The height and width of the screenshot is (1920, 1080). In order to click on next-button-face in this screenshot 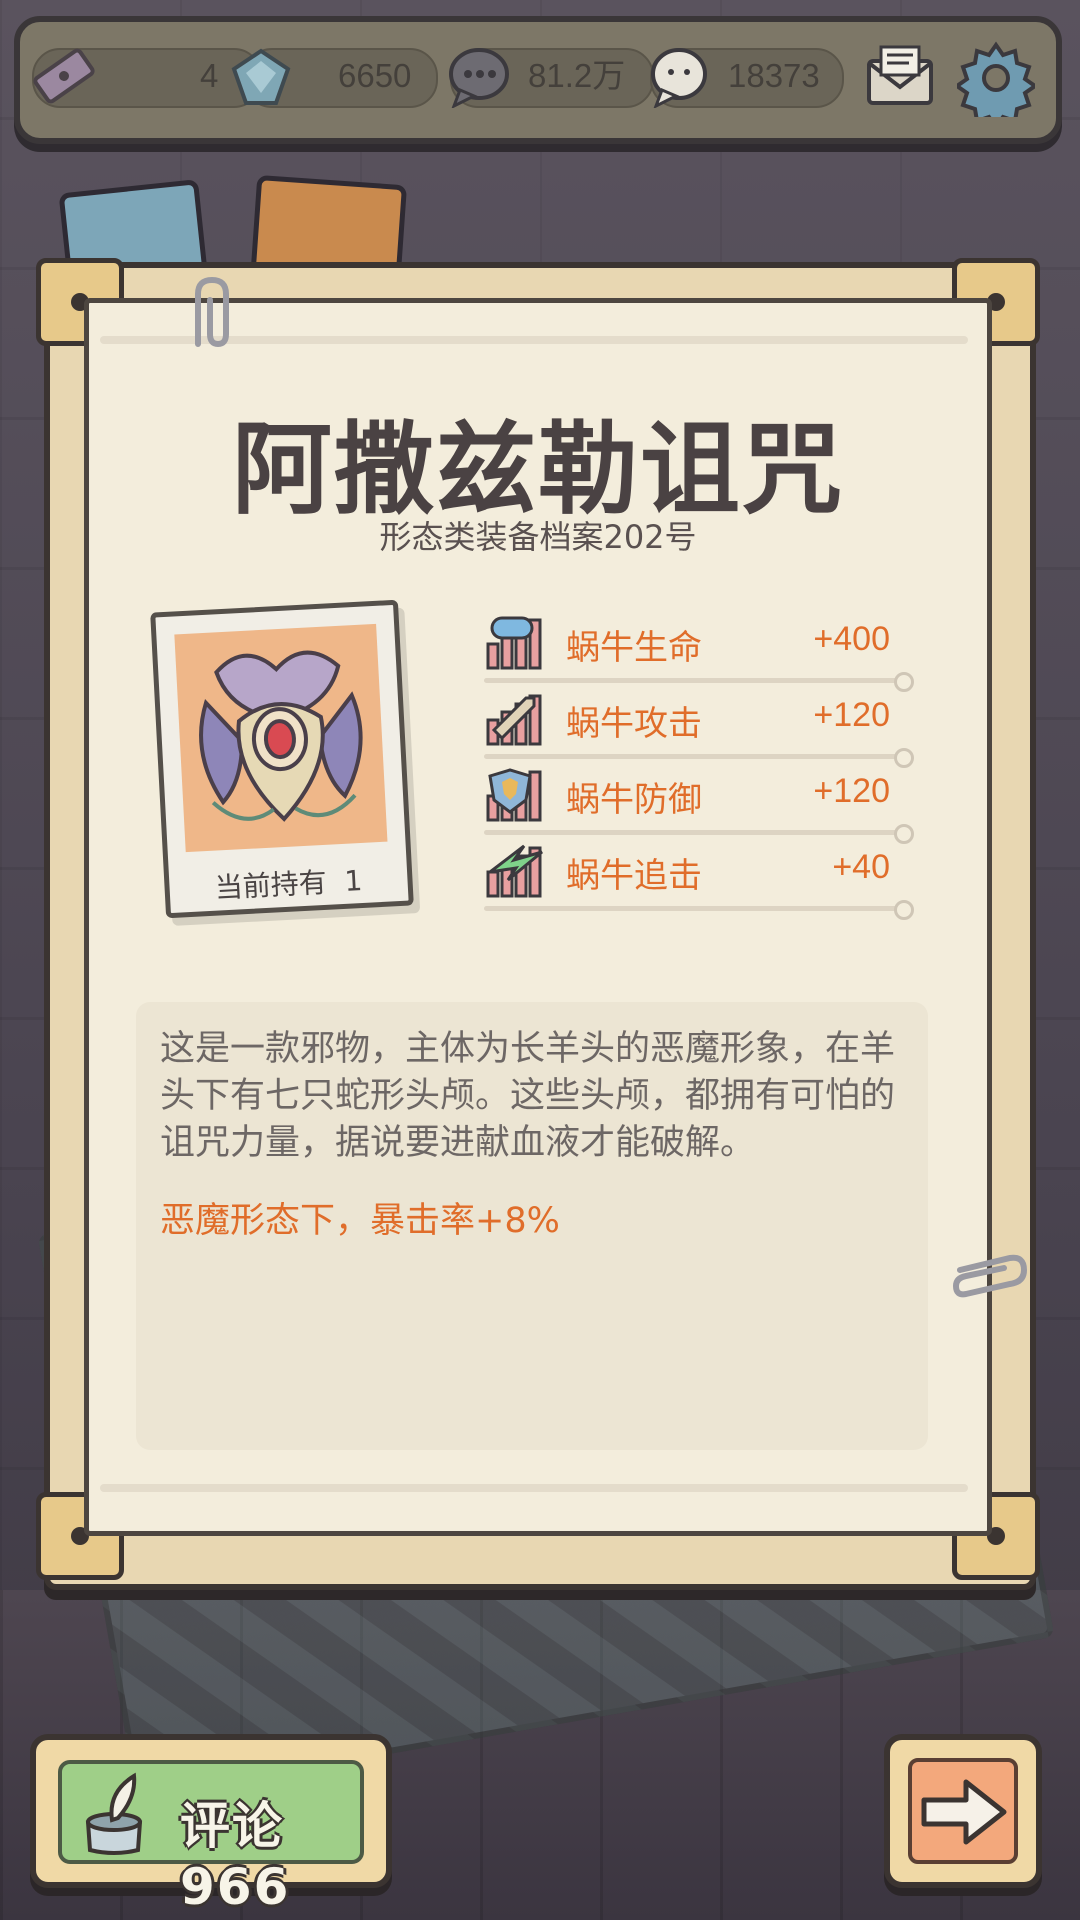, I will do `click(963, 1811)`.